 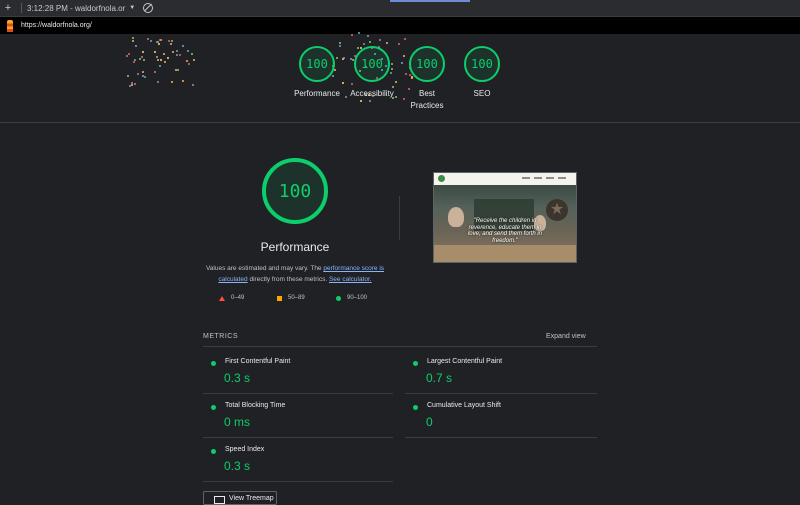 I want to click on section-vertical-divider, so click(x=399, y=218).